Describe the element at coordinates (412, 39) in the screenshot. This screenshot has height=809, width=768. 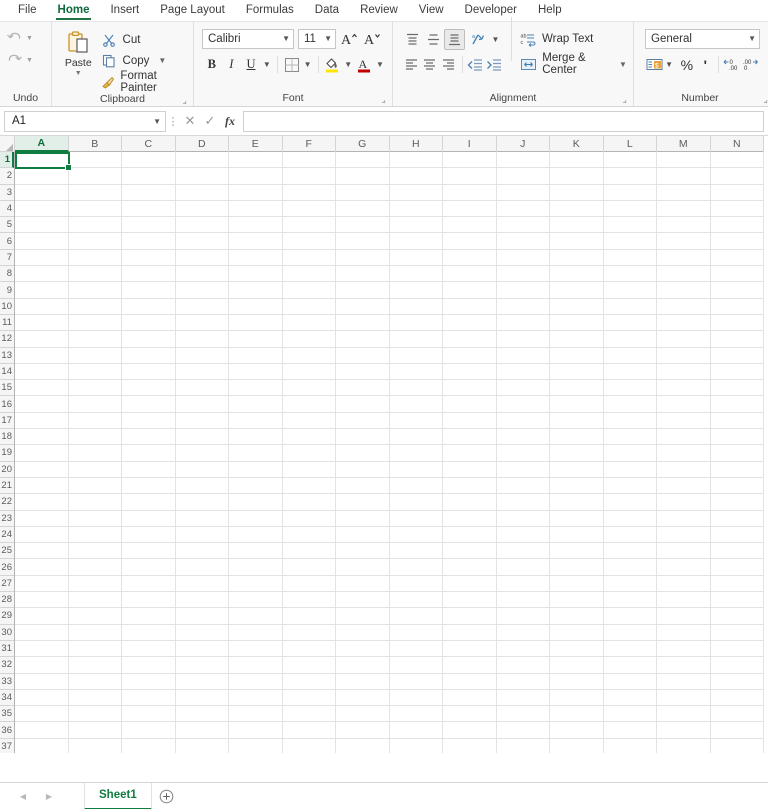
I see `align-top-button` at that location.